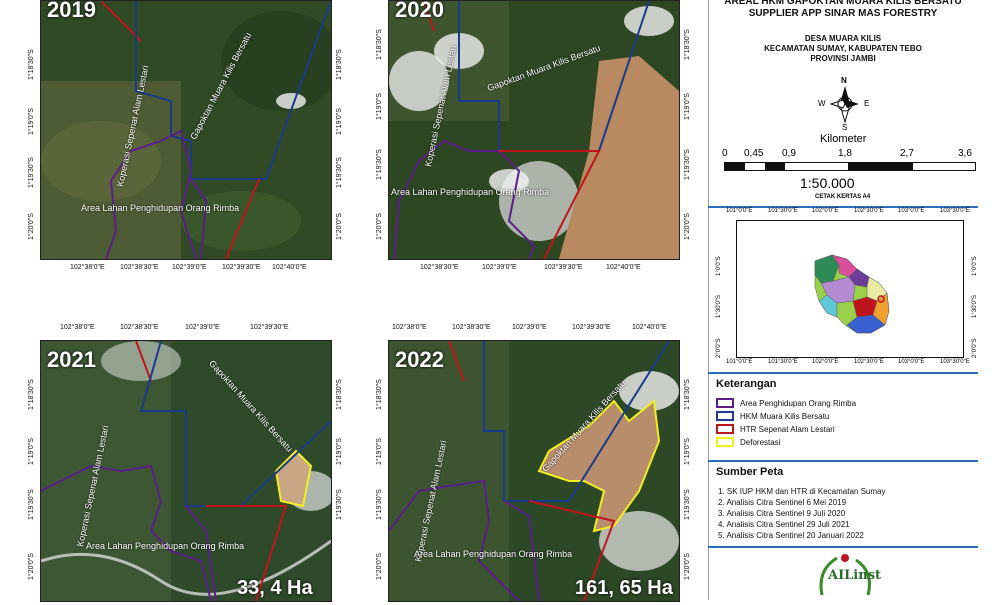  I want to click on compass-w: W, so click(822, 103).